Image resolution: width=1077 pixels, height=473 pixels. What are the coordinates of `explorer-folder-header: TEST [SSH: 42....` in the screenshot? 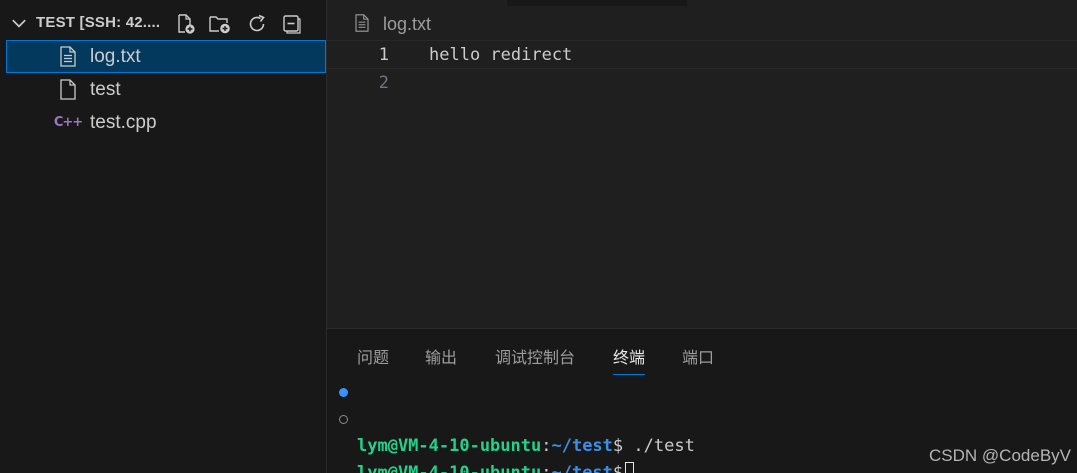 It's located at (163, 23).